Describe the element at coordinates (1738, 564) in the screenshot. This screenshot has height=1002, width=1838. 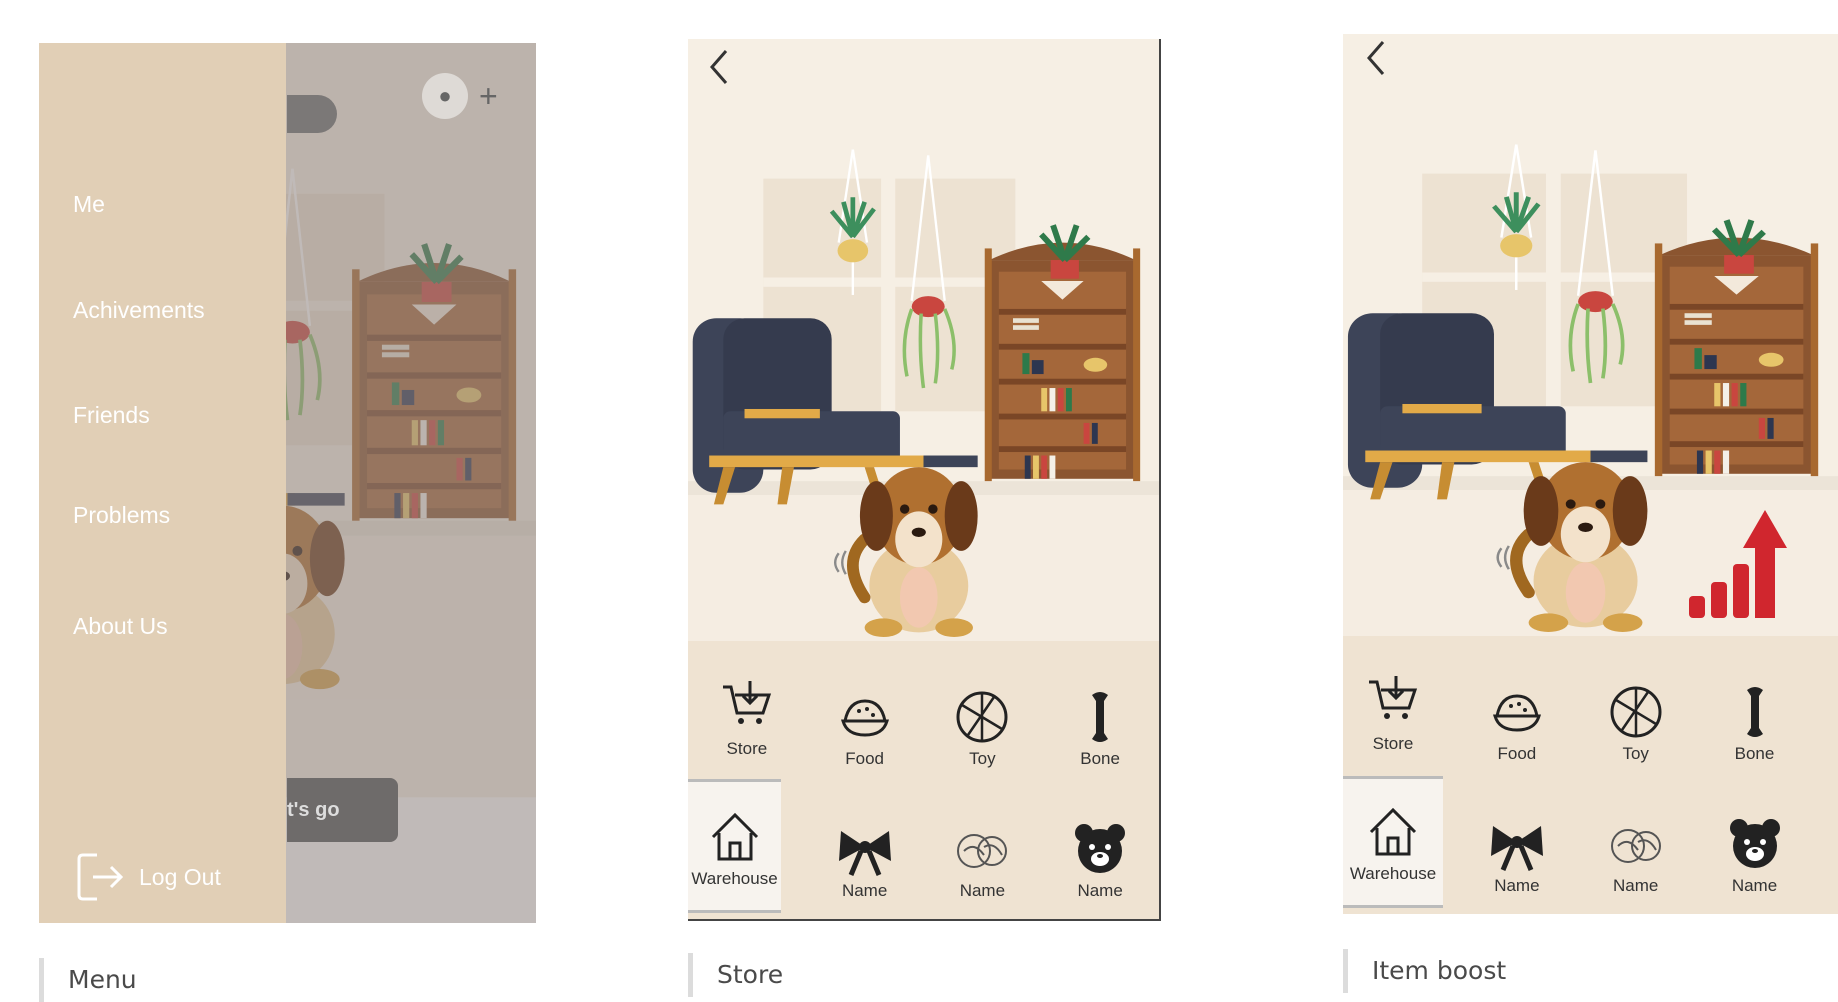
I see `boost-arrow-icon` at that location.